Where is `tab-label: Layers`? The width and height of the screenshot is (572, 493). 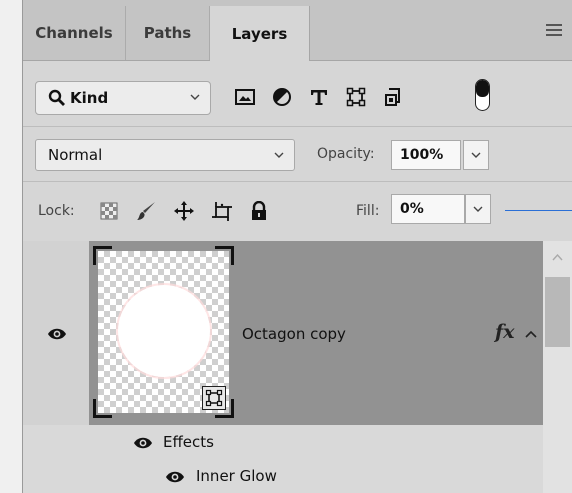 tab-label: Layers is located at coordinates (259, 33).